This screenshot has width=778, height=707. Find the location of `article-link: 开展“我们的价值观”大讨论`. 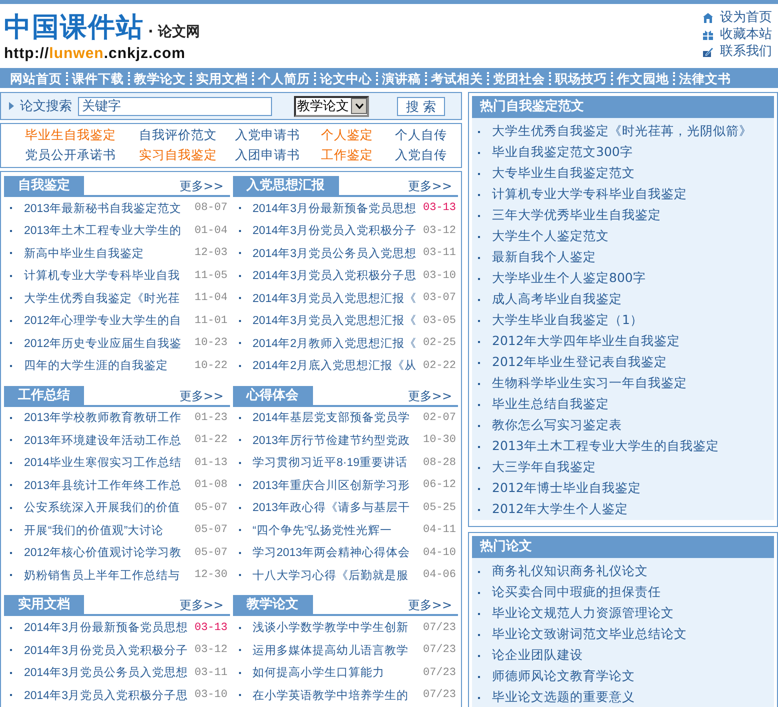

article-link: 开展“我们的价值观”大讨论 is located at coordinates (107, 530).